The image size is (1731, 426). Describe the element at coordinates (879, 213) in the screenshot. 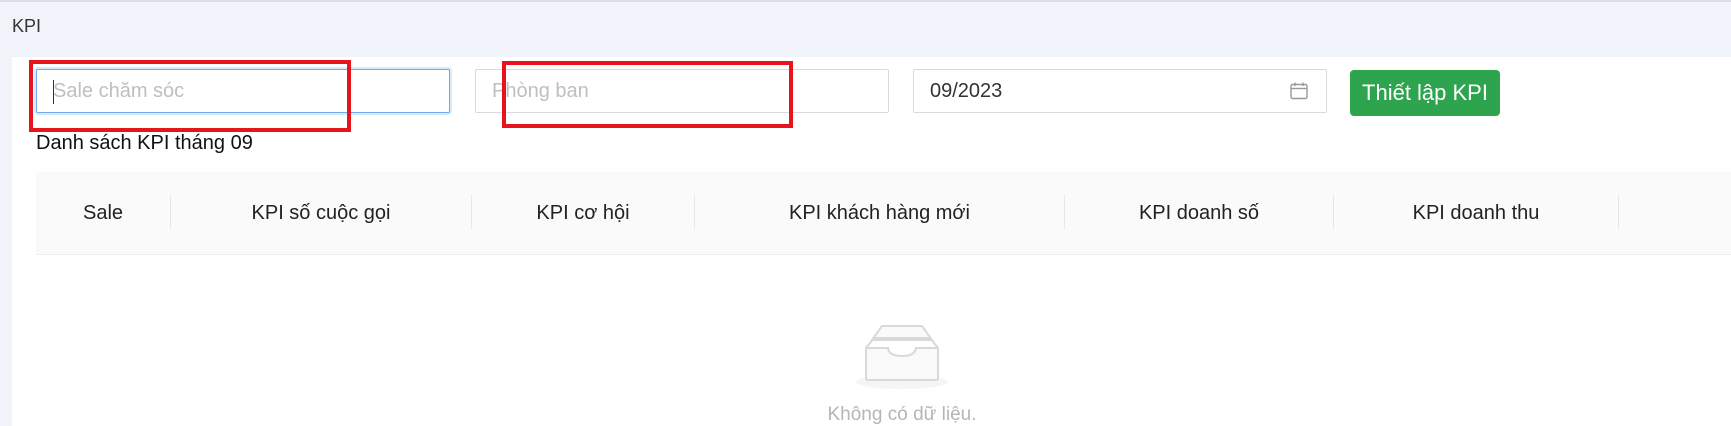

I see `column-header-new-customers: KPI khách hàng mới` at that location.